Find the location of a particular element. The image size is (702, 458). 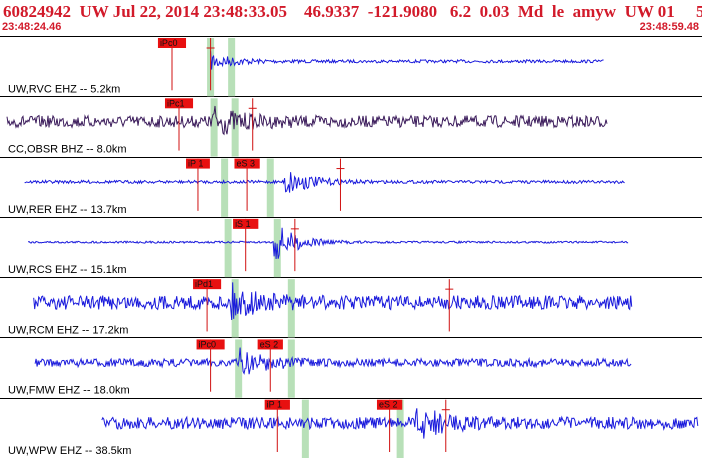

trace-row: iPd1 UW,RCM EHZ -- 17.2km is located at coordinates (320, 308).